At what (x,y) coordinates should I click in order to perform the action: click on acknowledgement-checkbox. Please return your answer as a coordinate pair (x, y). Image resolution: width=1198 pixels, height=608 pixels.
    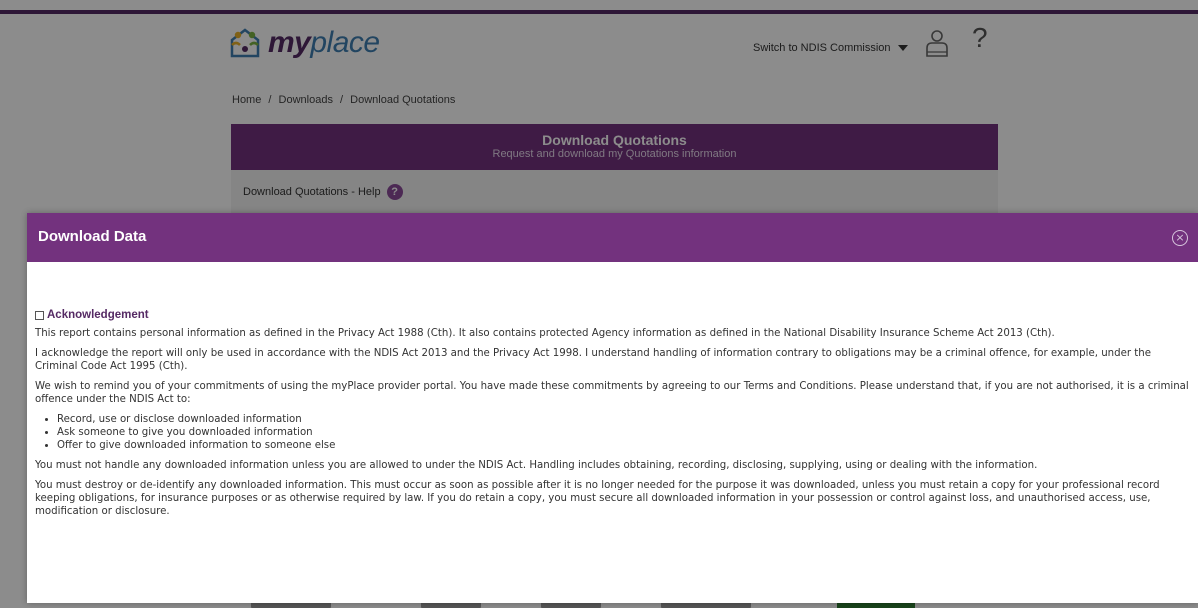
    Looking at the image, I should click on (39, 315).